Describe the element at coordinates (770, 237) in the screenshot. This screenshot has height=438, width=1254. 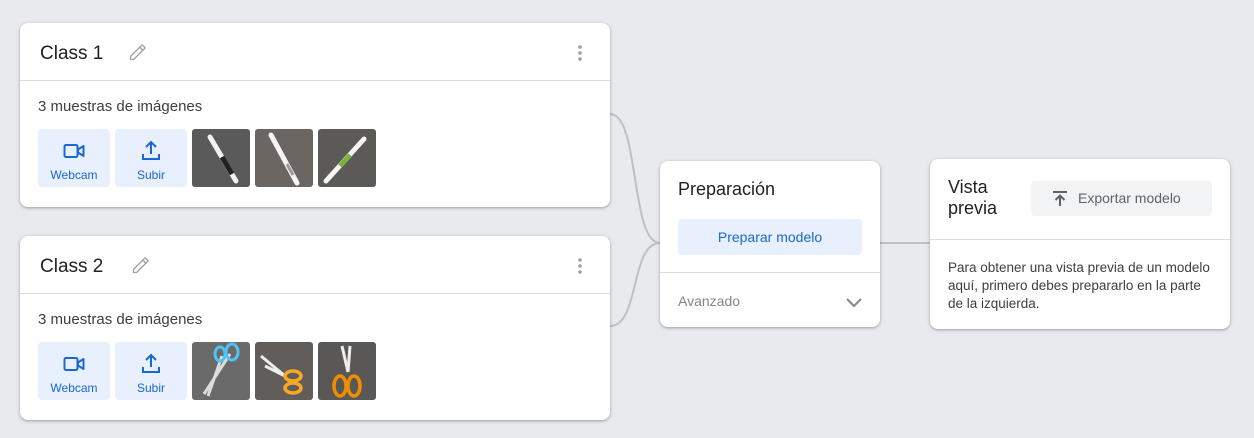
I see `train-model-button: Preparar modelo` at that location.